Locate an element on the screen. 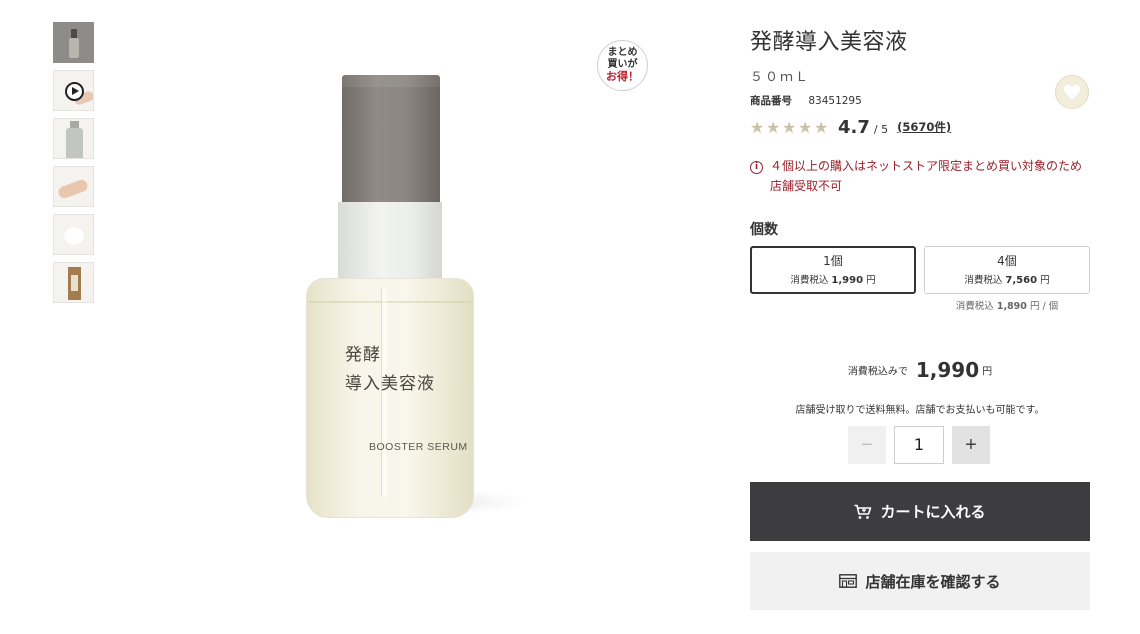 This screenshot has height=634, width=1140. alert-circle-icon: i is located at coordinates (756, 167).